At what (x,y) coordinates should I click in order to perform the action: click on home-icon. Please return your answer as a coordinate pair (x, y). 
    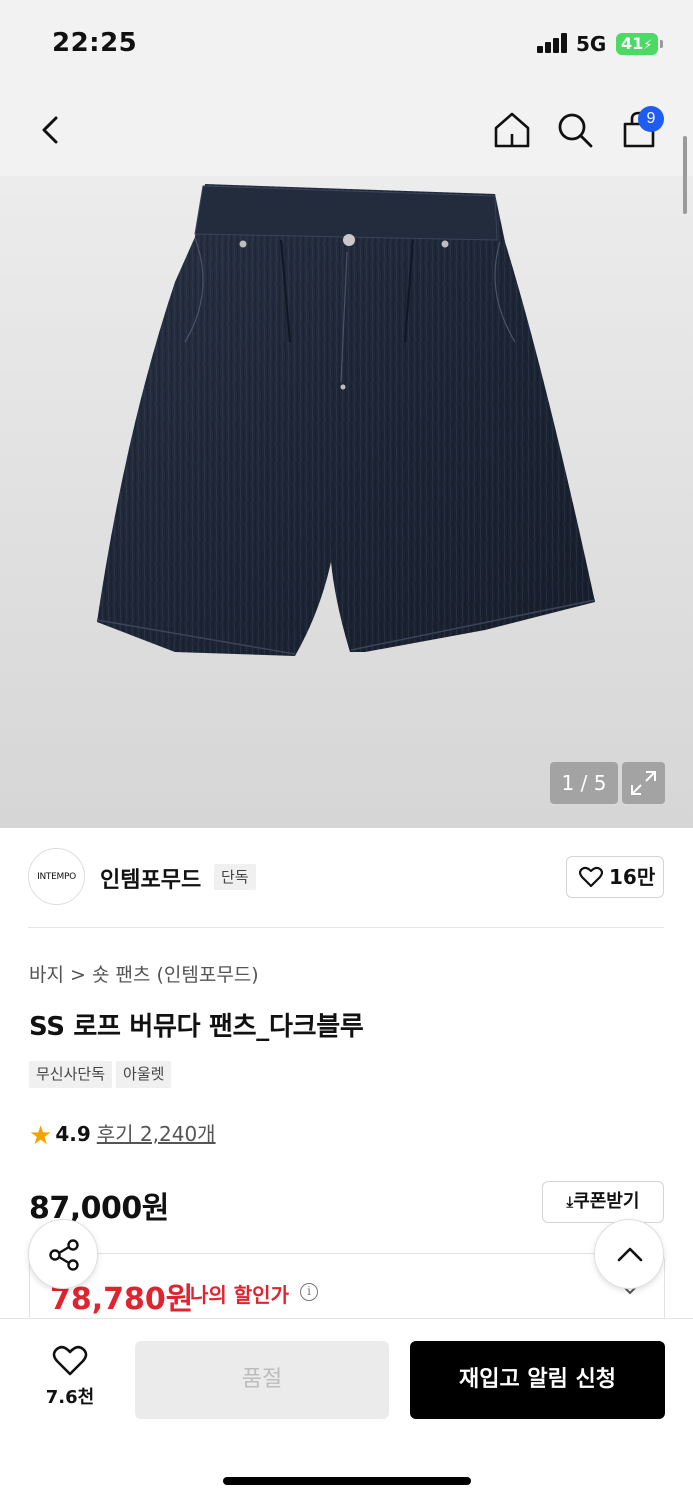
    Looking at the image, I should click on (512, 130).